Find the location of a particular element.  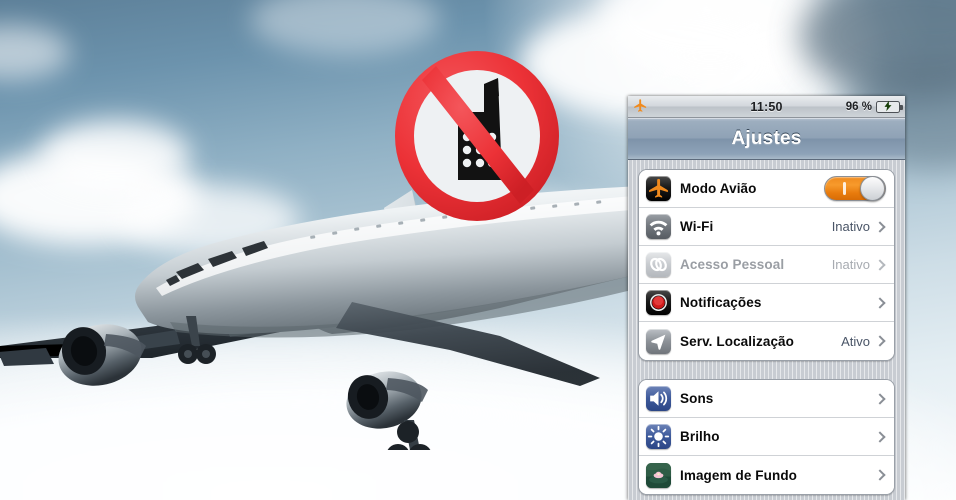

status-bar-right: 96 % is located at coordinates (874, 106).